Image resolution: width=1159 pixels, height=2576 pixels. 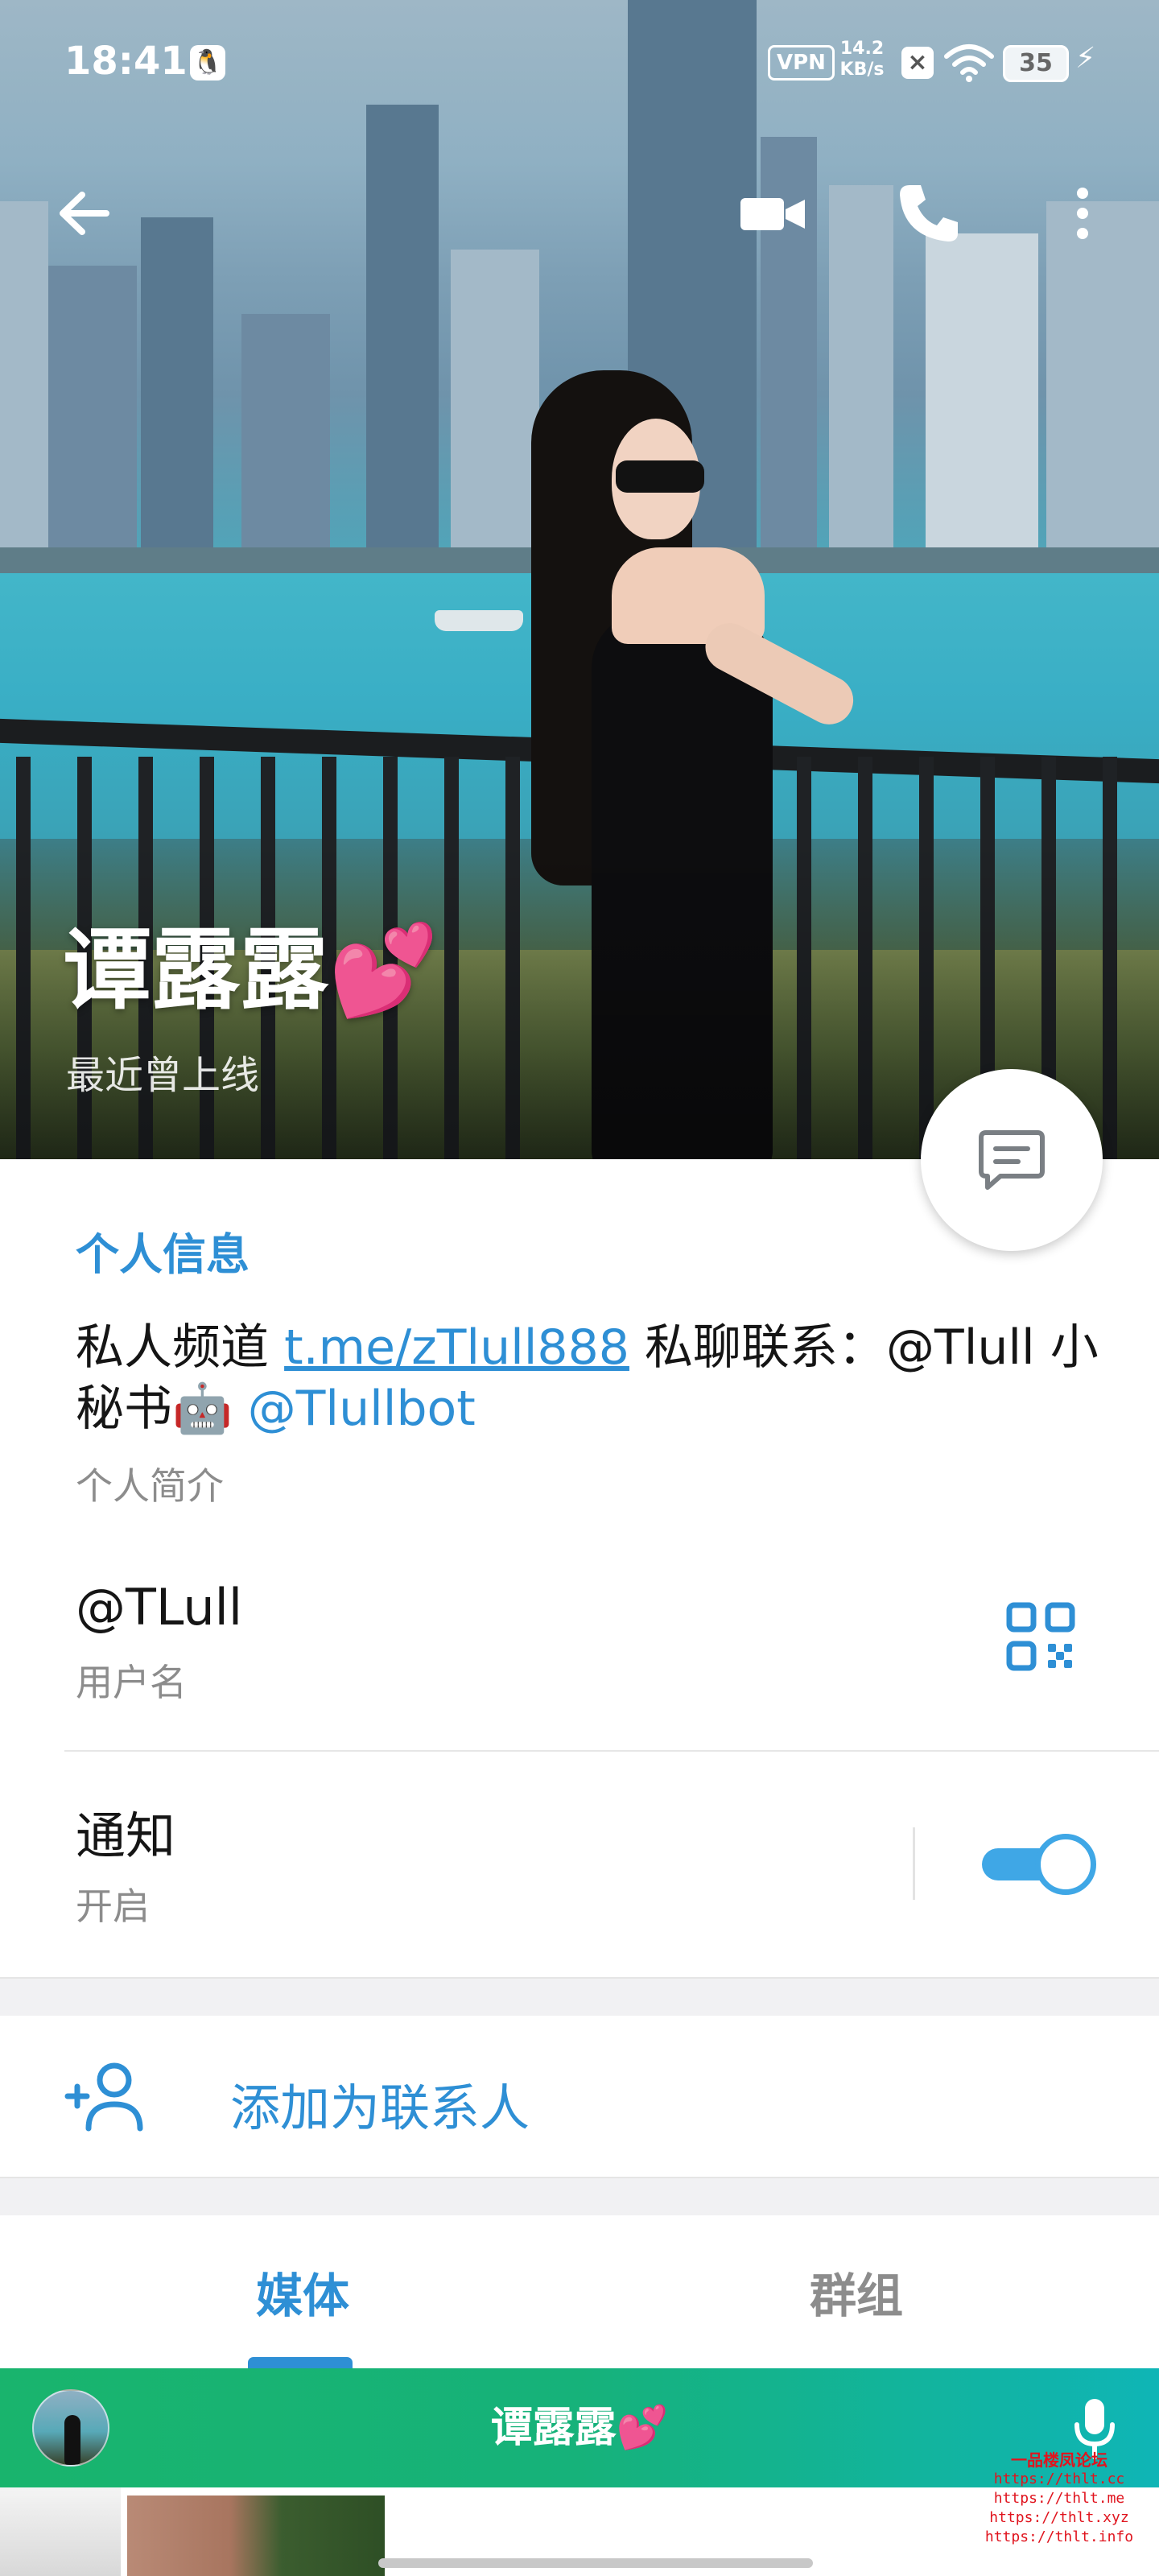 I want to click on chat-bubble-icon, so click(x=1012, y=1160).